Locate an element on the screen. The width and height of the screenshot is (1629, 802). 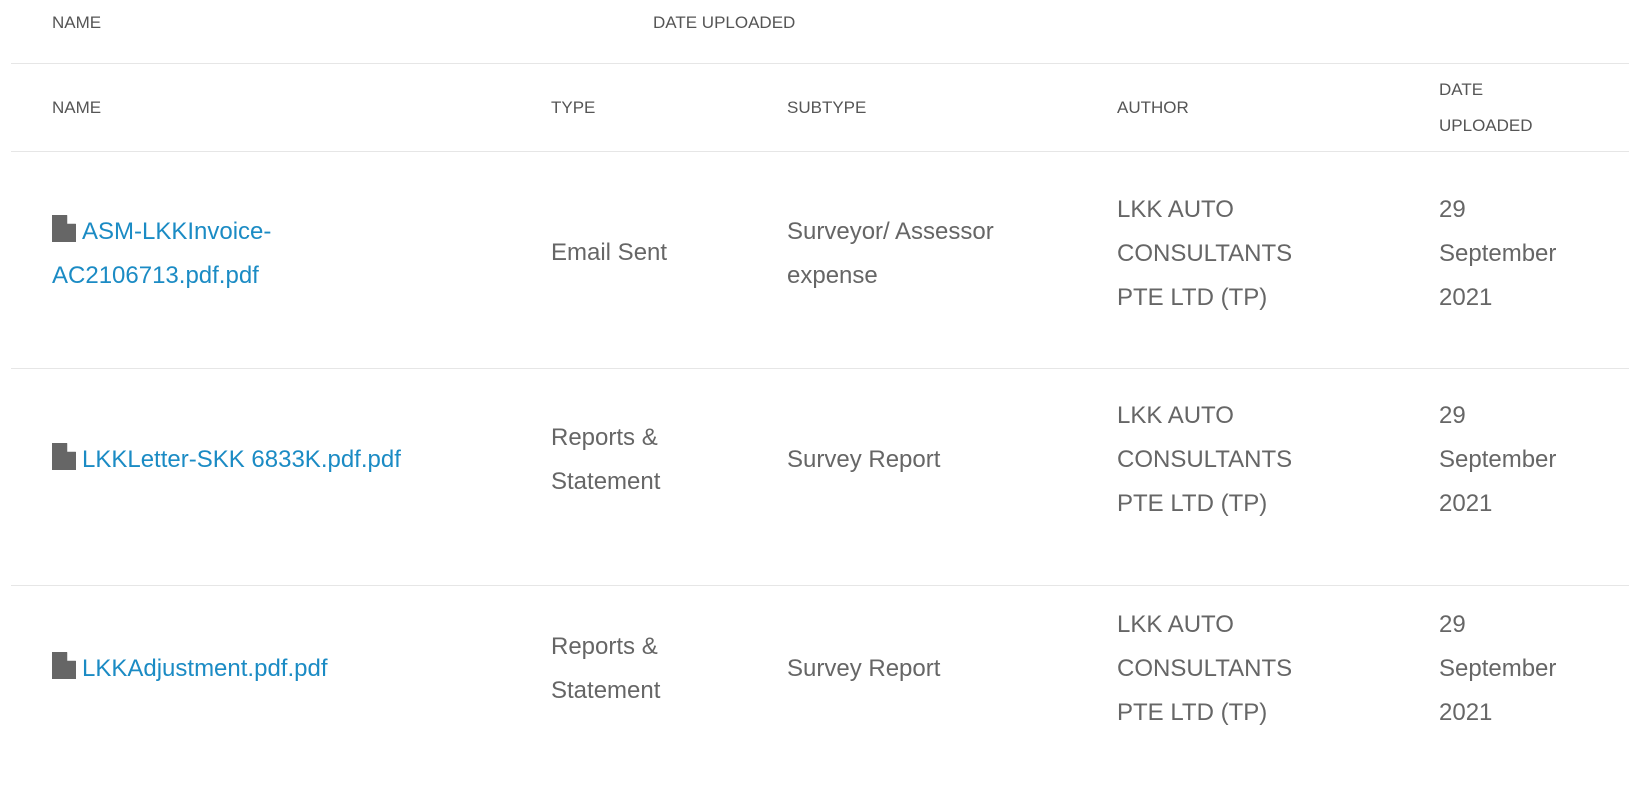
column-header-author: AUTHOR is located at coordinates (1153, 108).